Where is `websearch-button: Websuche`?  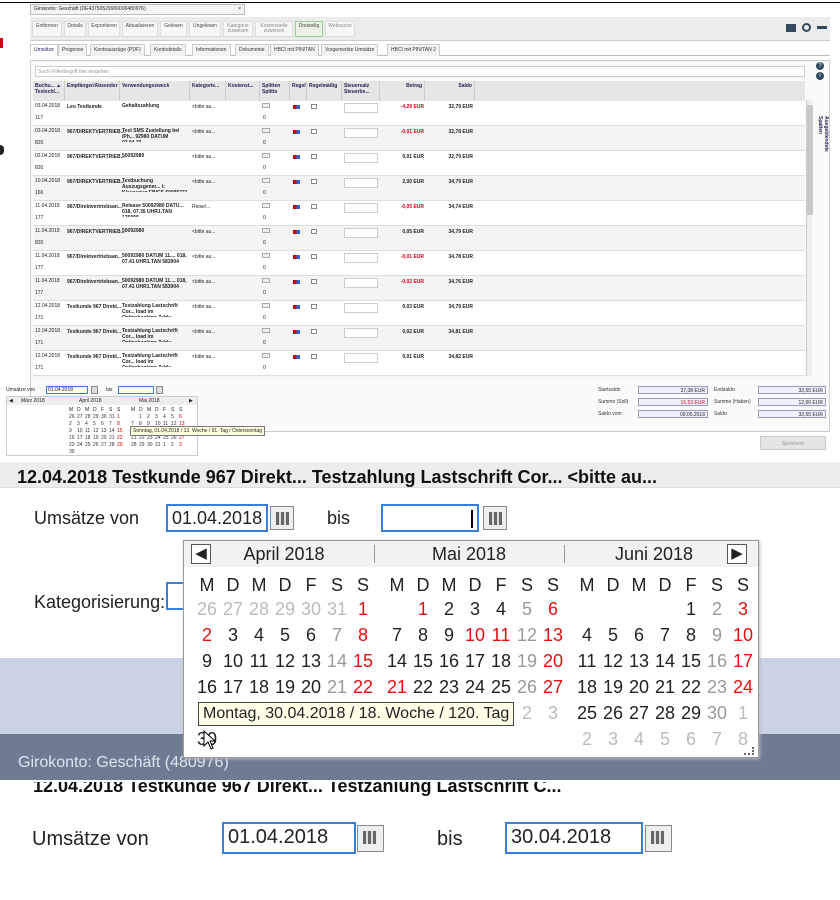
websearch-button: Websuche is located at coordinates (340, 29).